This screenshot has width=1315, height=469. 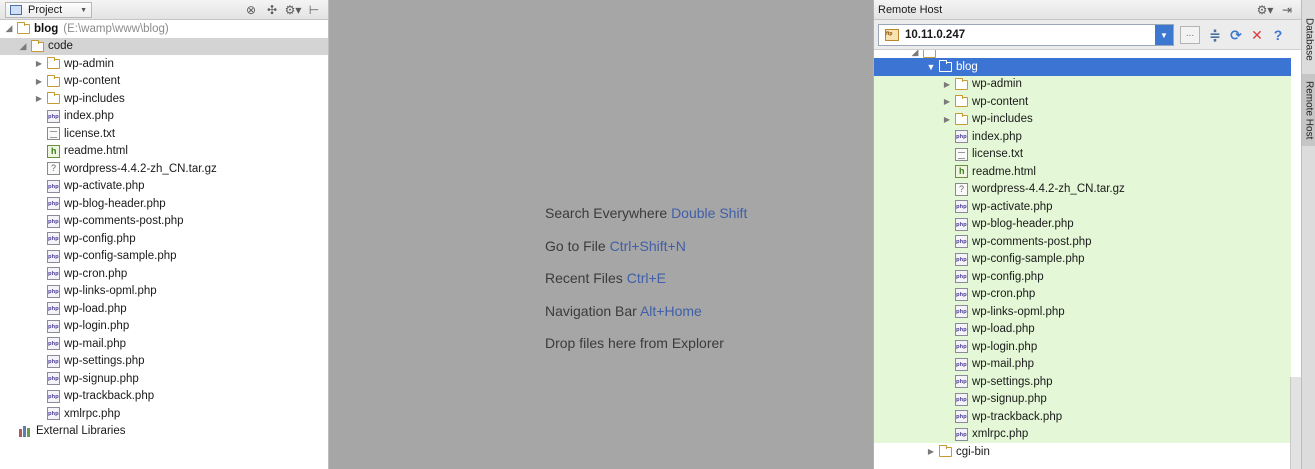 What do you see at coordinates (1215, 35) in the screenshot?
I see `collapse-all-icon: ≑` at bounding box center [1215, 35].